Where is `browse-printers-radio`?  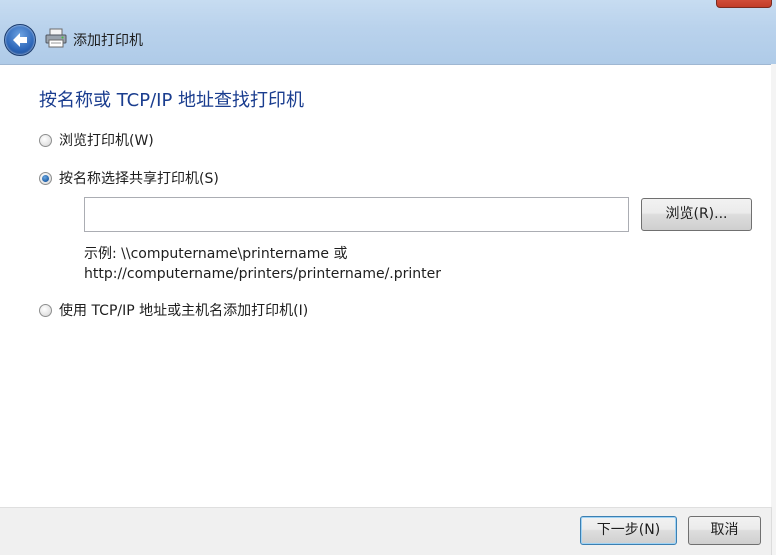 browse-printers-radio is located at coordinates (45, 140).